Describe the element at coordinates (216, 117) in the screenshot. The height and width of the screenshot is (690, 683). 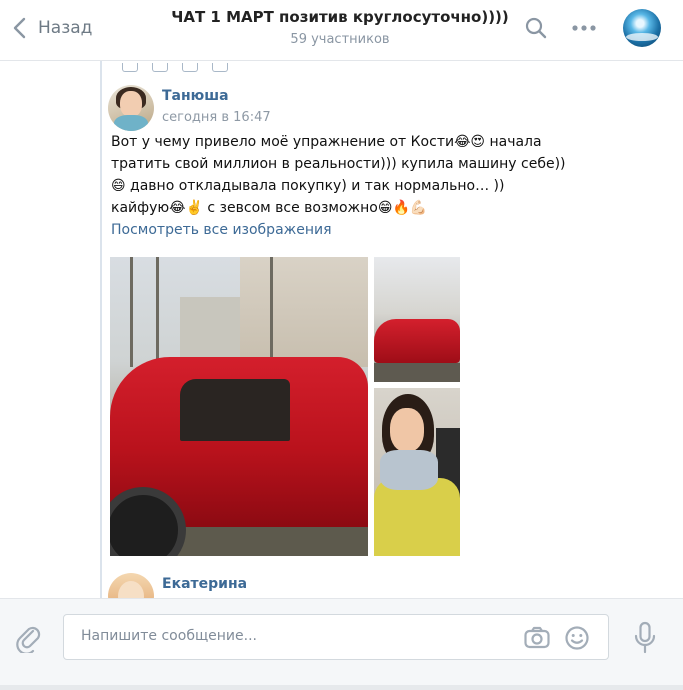
I see `message-timestamp: сегодня в 16:47` at that location.